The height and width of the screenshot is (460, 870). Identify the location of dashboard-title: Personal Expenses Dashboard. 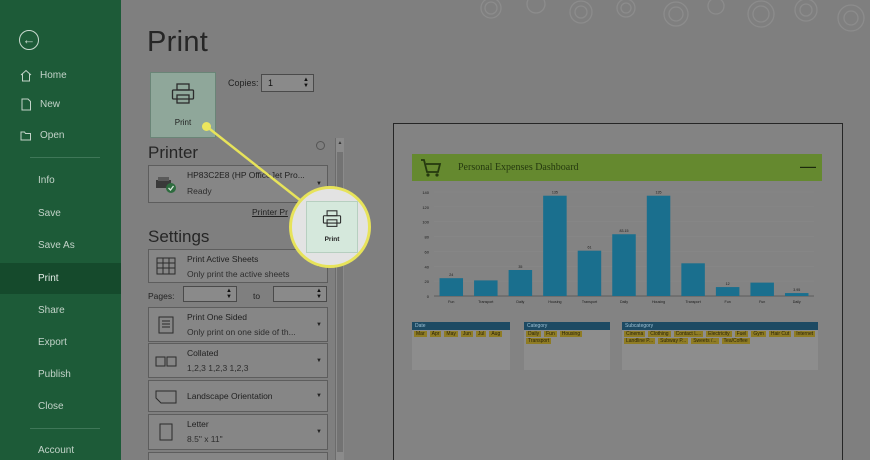
(518, 167).